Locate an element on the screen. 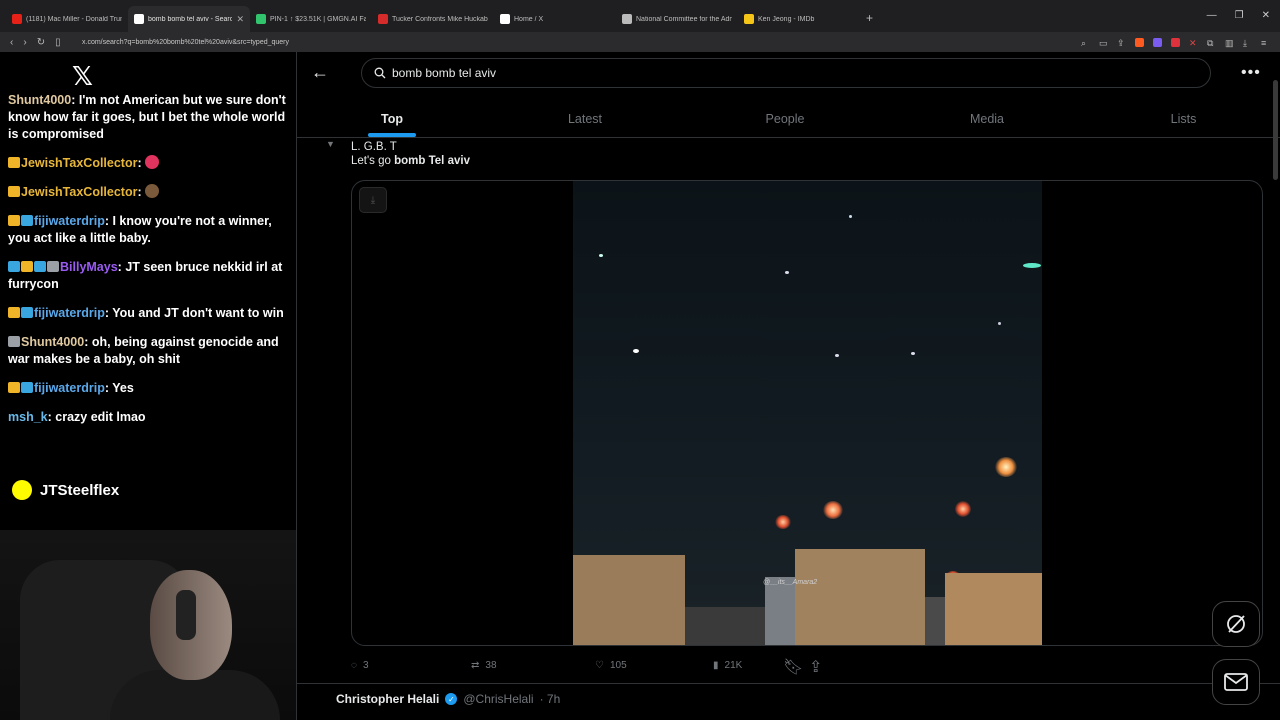 The height and width of the screenshot is (720, 1280). download-icon: ⤓ is located at coordinates (1247, 43).